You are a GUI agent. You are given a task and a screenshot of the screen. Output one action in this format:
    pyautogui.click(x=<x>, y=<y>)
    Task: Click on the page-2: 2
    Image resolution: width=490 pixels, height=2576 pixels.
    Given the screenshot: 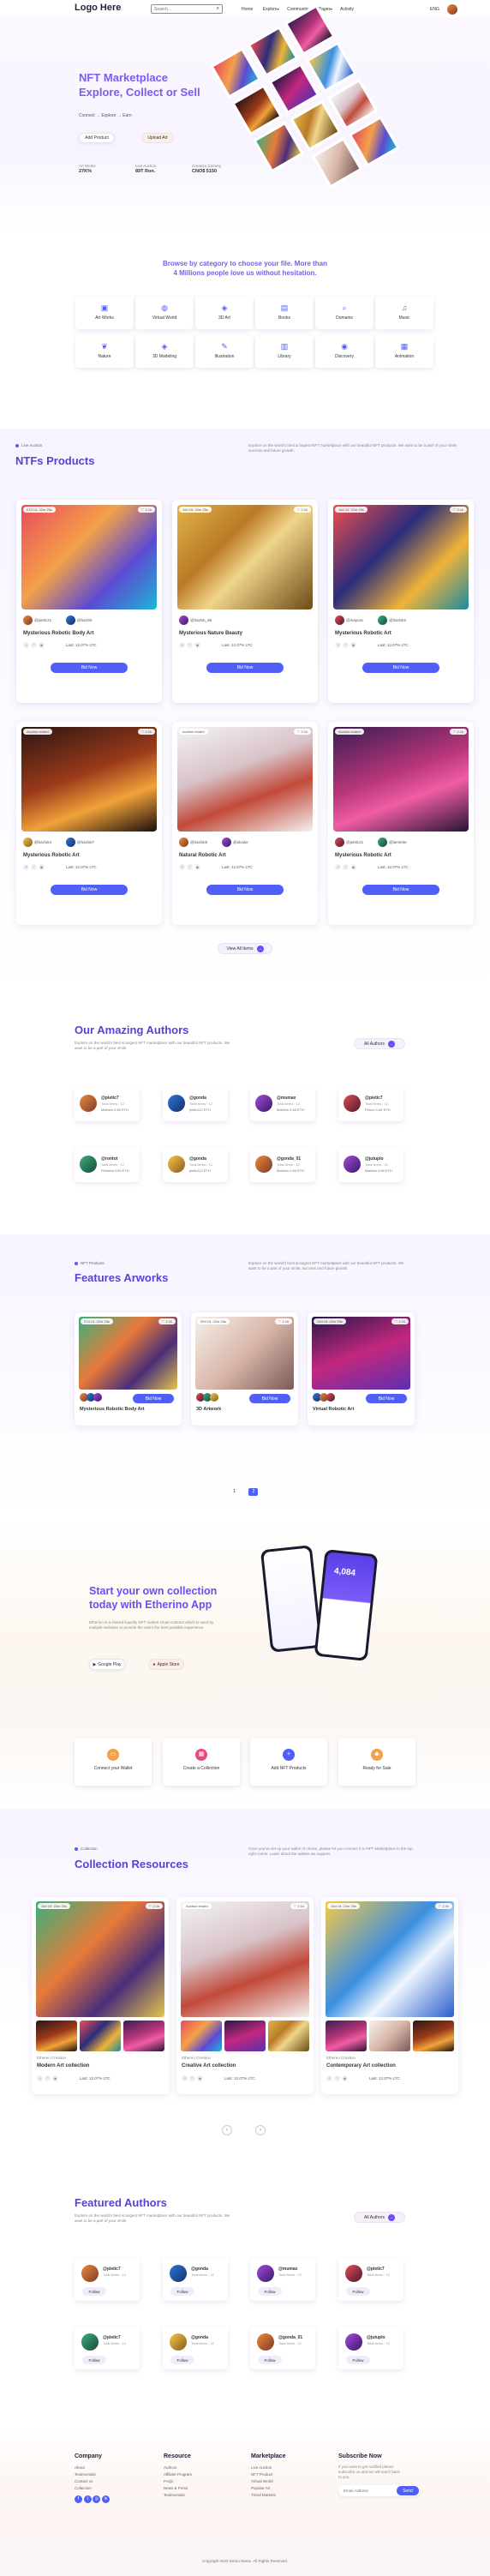 What is the action you would take?
    pyautogui.click(x=253, y=1492)
    